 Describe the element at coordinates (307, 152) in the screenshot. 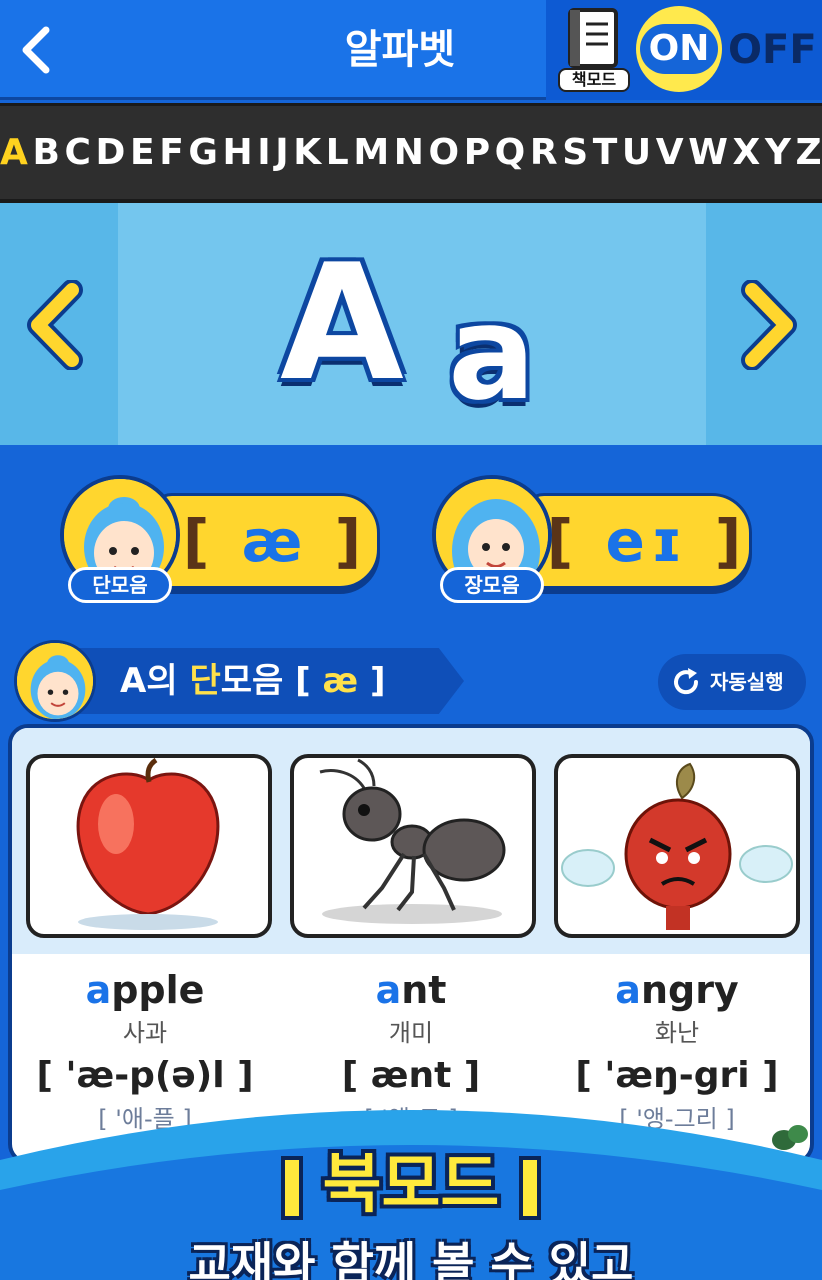

I see `alphabet-letter-k: K` at that location.